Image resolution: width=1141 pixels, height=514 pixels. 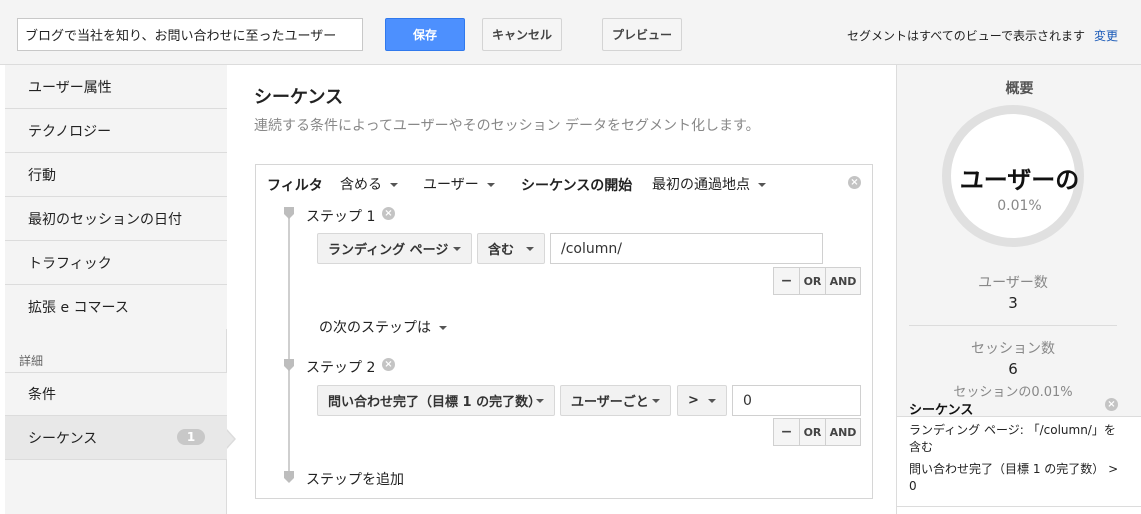 I want to click on step-1-dimension: ランディング ページ, so click(x=388, y=250).